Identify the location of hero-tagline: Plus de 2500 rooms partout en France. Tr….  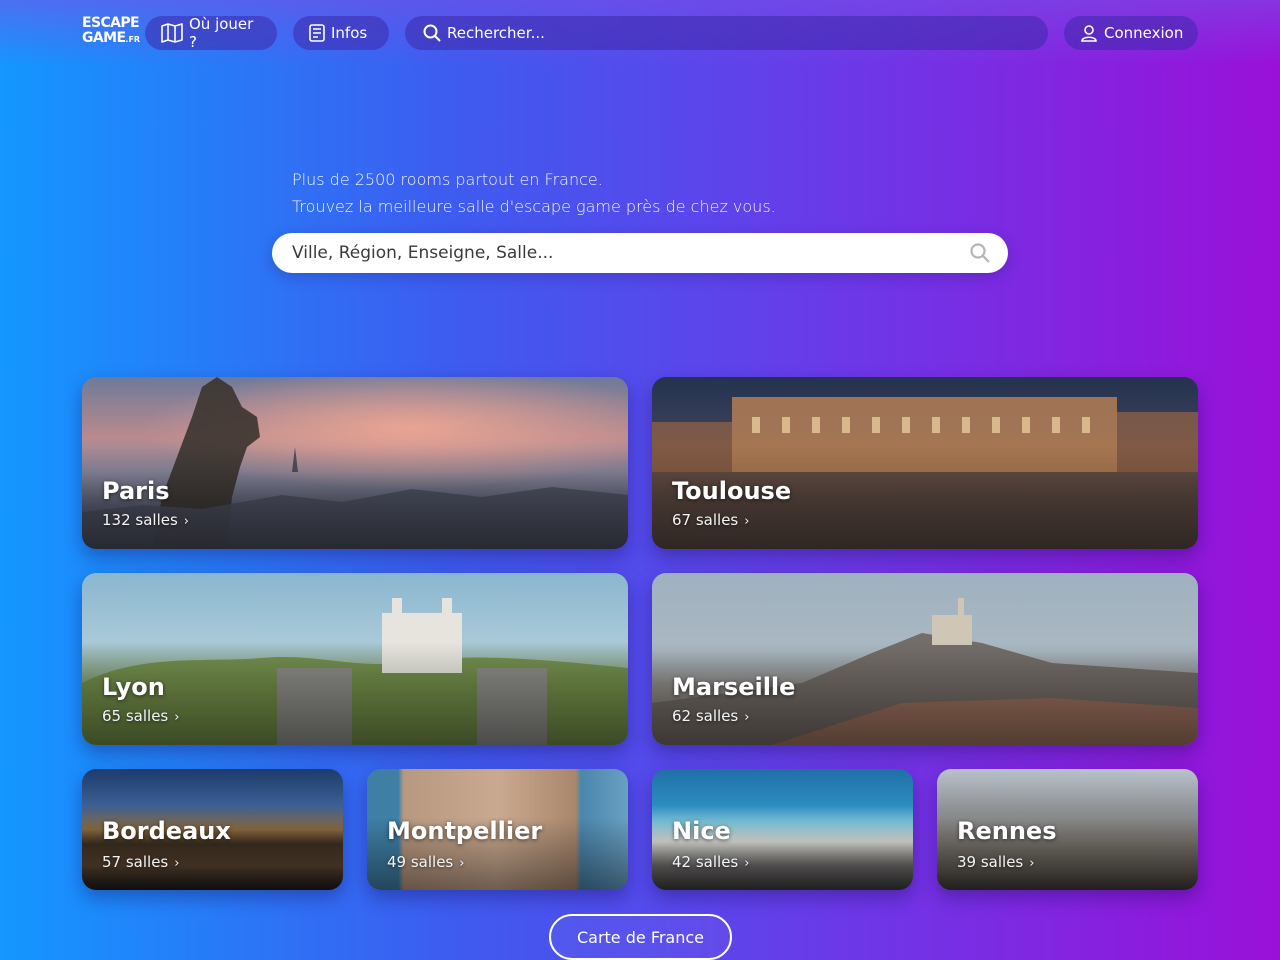
(642, 193).